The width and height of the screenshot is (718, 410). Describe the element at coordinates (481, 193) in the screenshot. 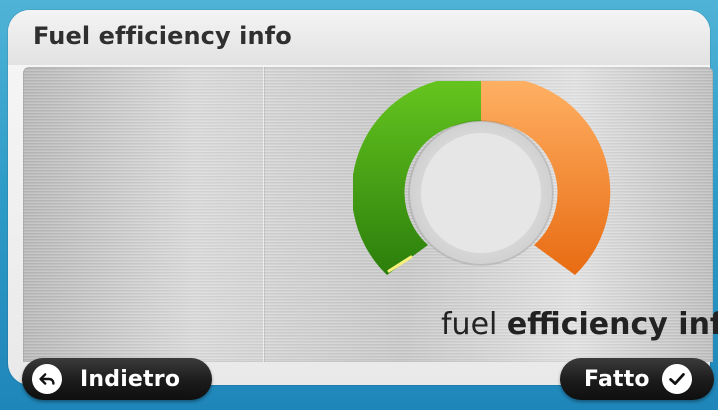

I see `gauge-inner-hole` at that location.